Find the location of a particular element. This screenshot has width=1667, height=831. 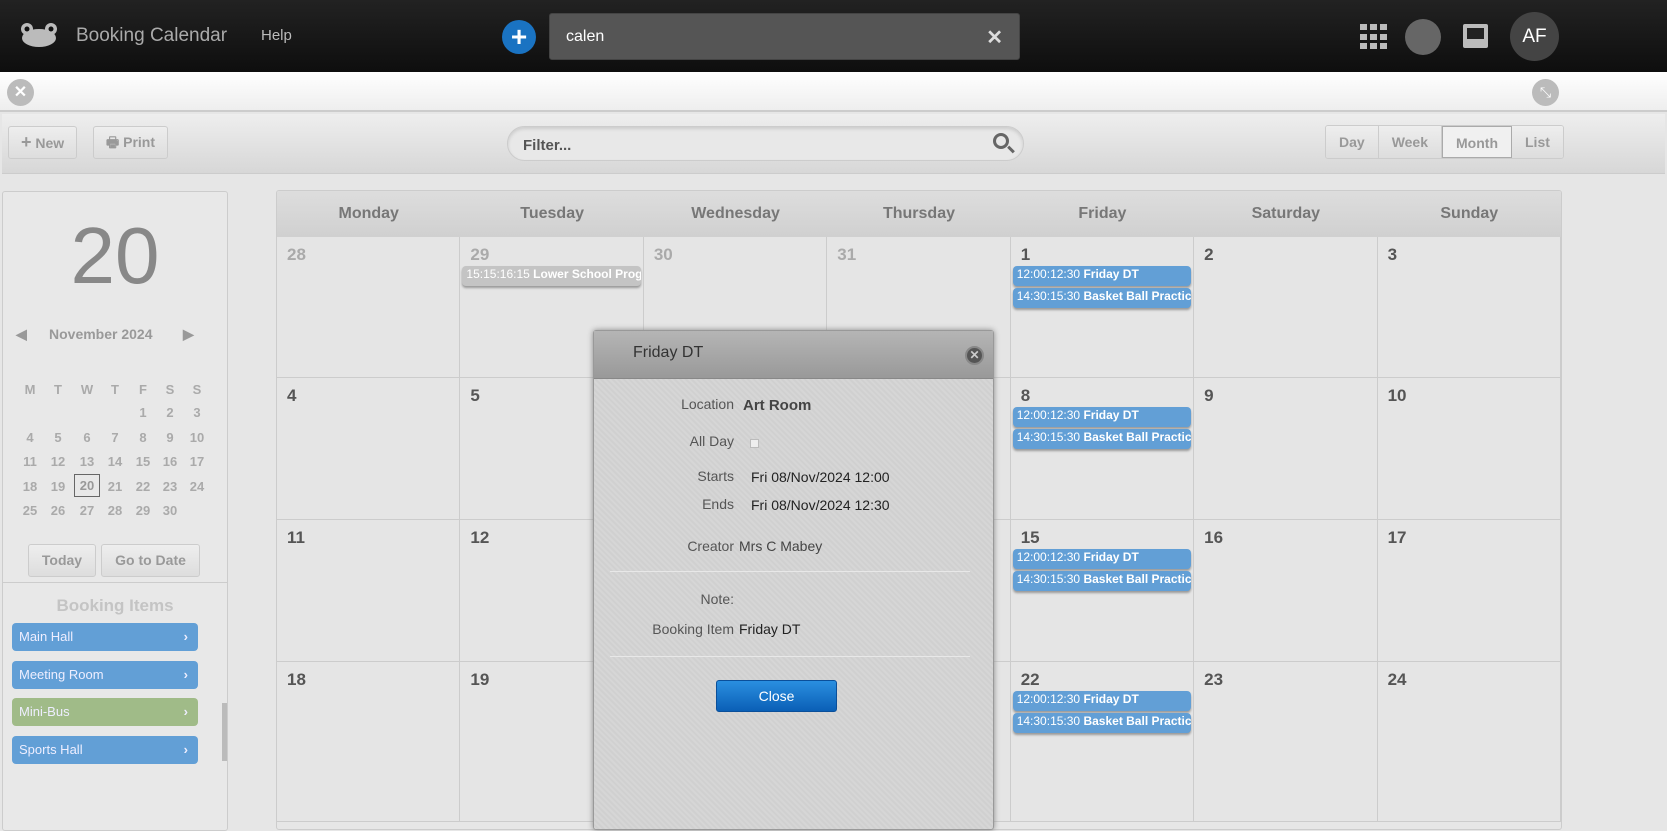

mini-day: 30 is located at coordinates (170, 510).